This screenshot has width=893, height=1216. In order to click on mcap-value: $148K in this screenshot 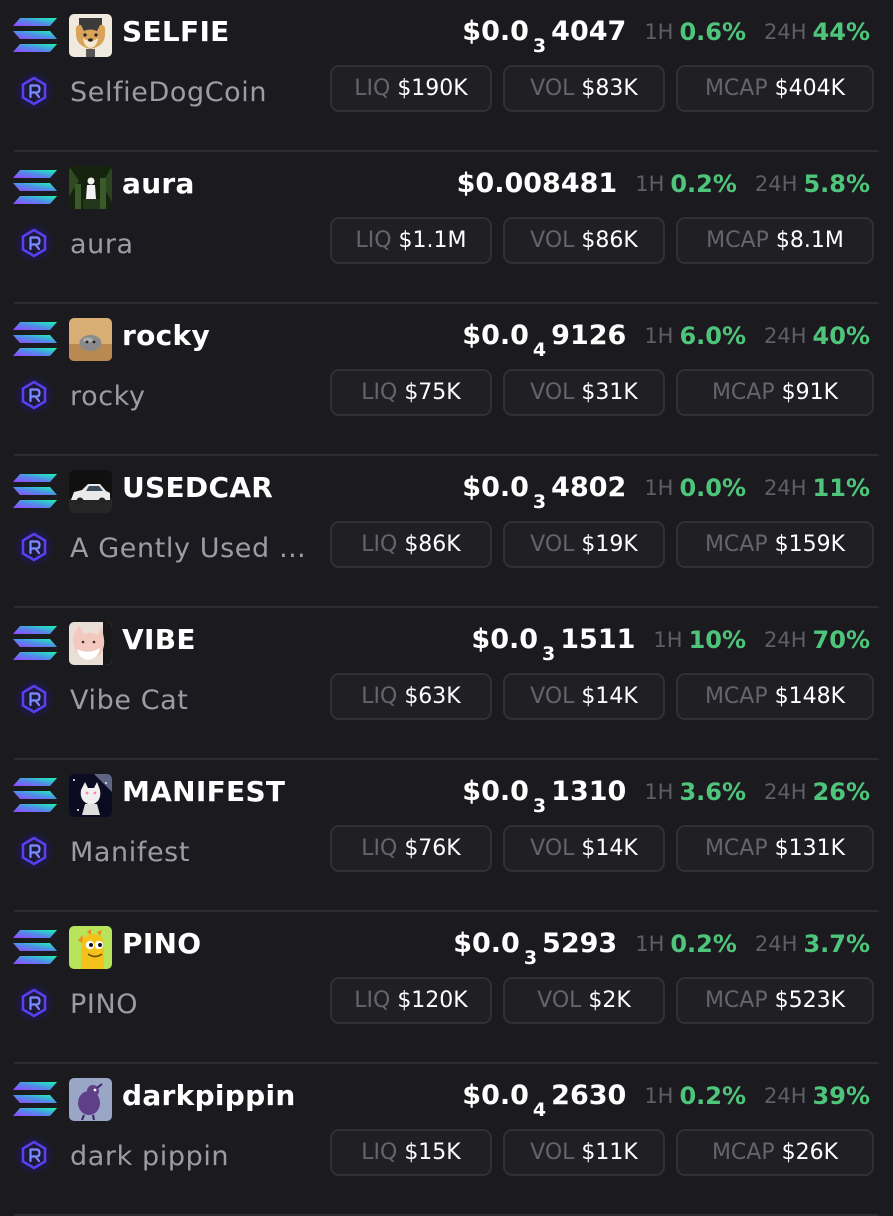, I will do `click(810, 696)`.